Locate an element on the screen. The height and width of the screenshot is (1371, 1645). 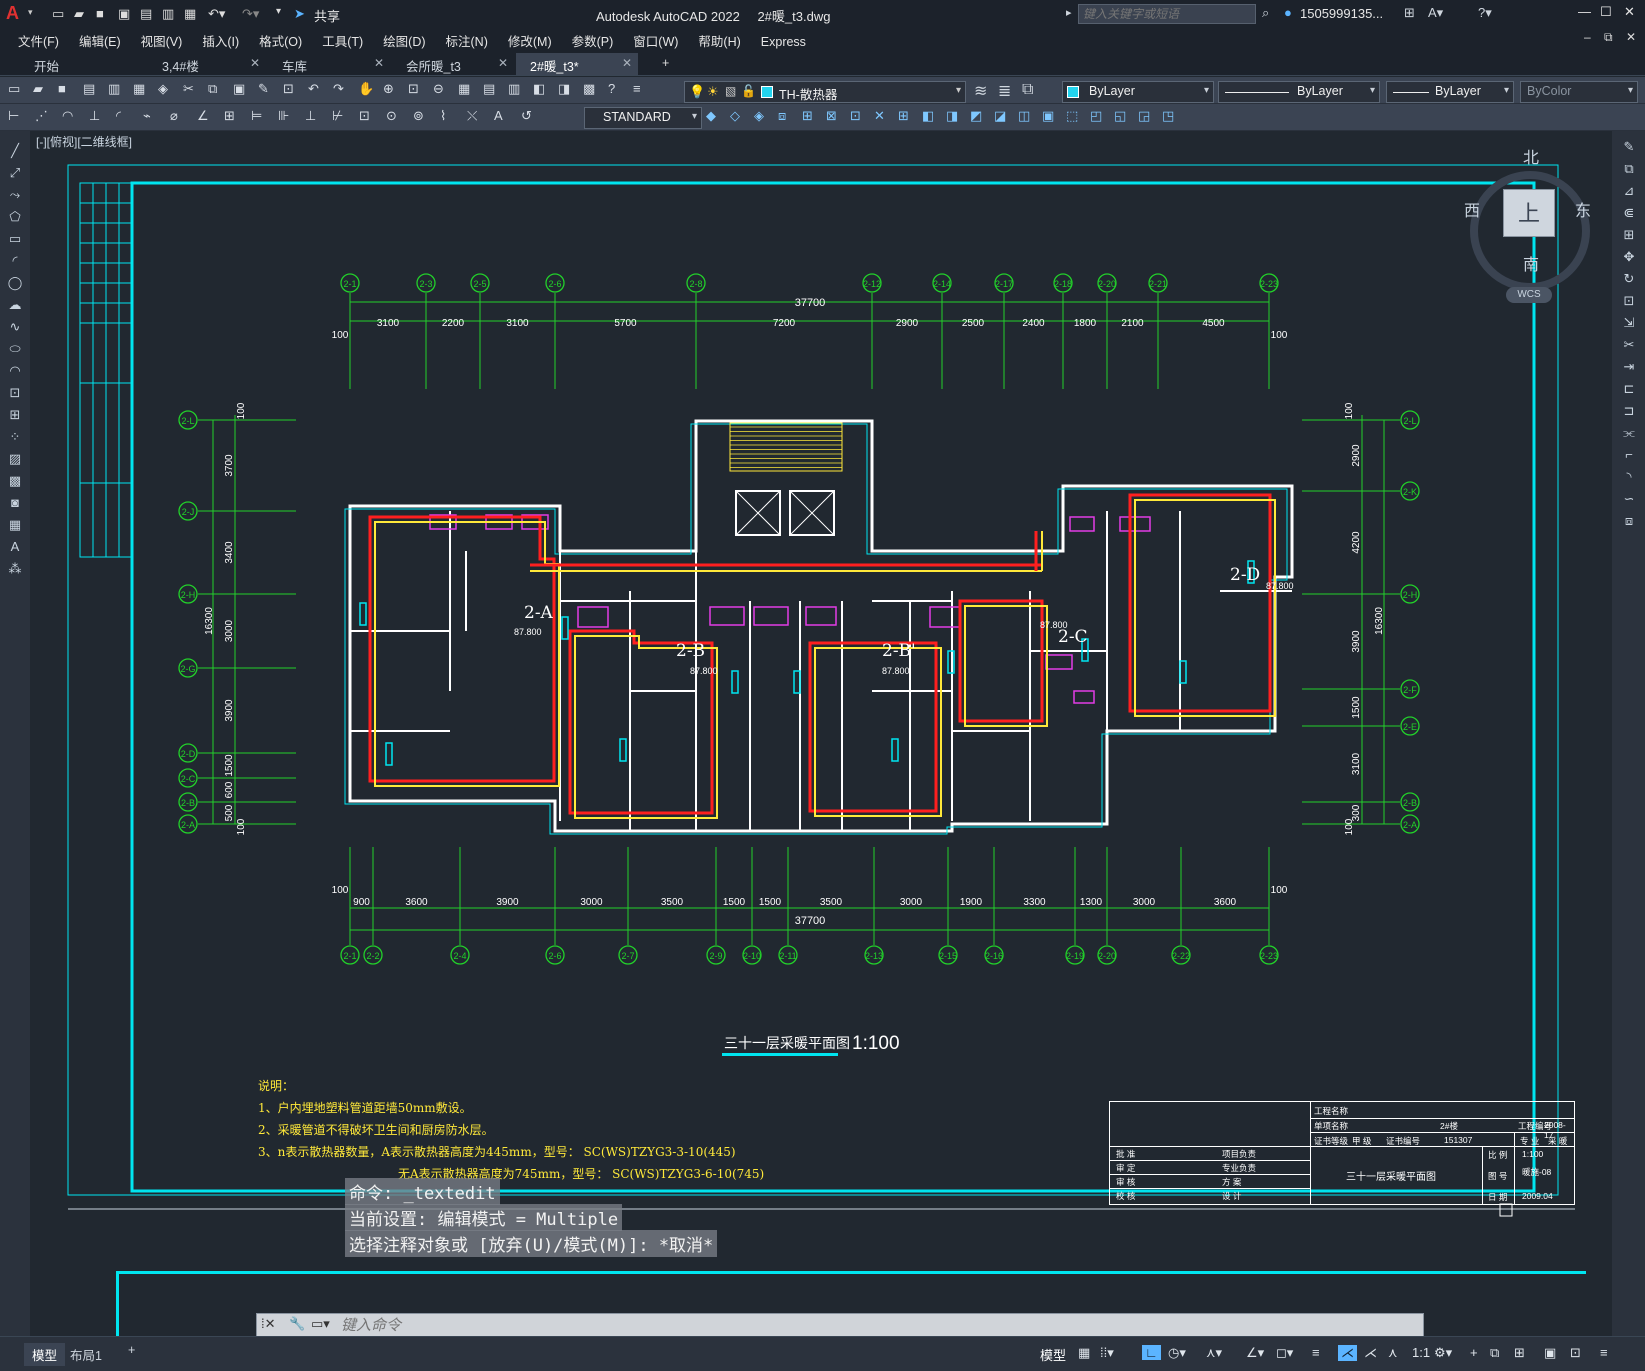
linear-dim-icon: ⊢ is located at coordinates (13, 116).